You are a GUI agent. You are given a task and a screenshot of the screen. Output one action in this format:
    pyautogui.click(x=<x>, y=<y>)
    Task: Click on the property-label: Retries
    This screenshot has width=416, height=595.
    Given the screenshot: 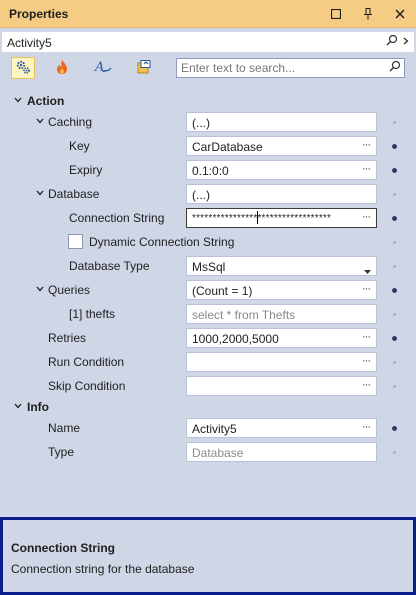 What is the action you would take?
    pyautogui.click(x=67, y=338)
    